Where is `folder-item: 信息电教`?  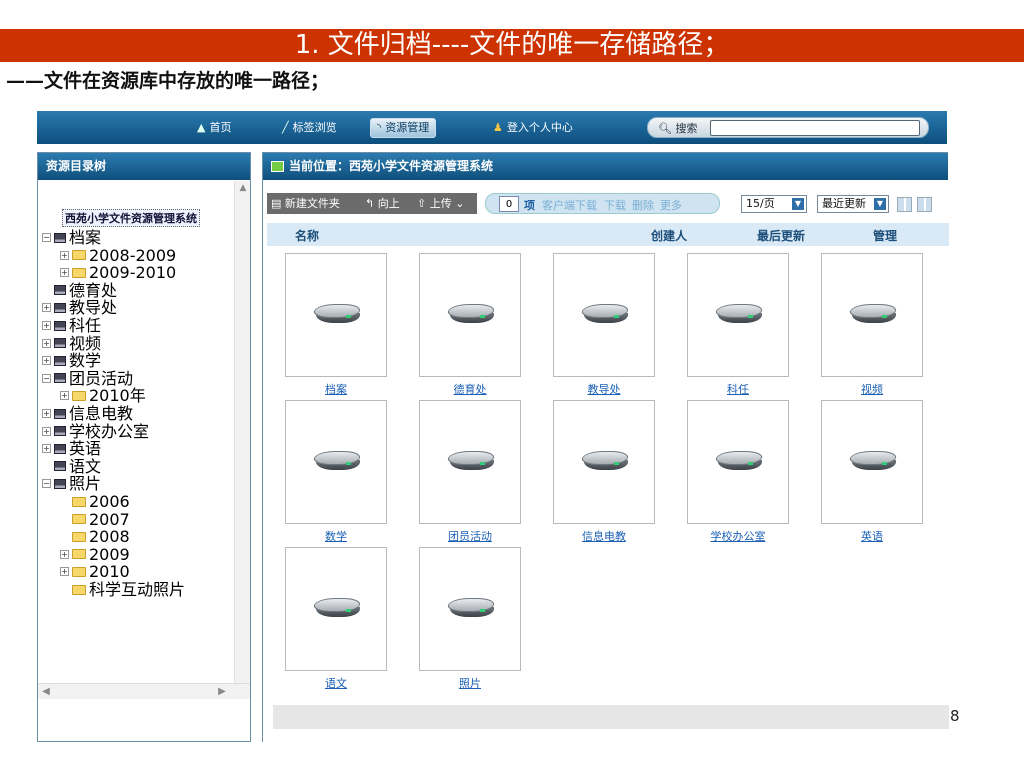
folder-item: 信息电教 is located at coordinates (604, 472).